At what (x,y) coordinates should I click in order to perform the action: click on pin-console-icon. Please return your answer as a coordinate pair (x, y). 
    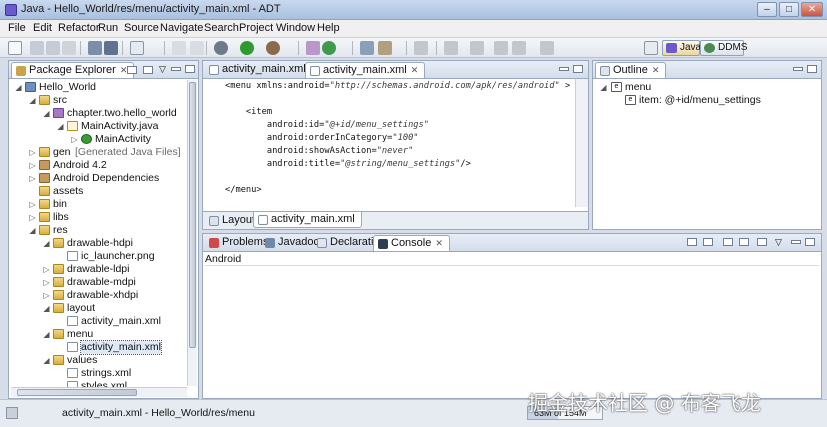
    Looking at the image, I should click on (728, 242).